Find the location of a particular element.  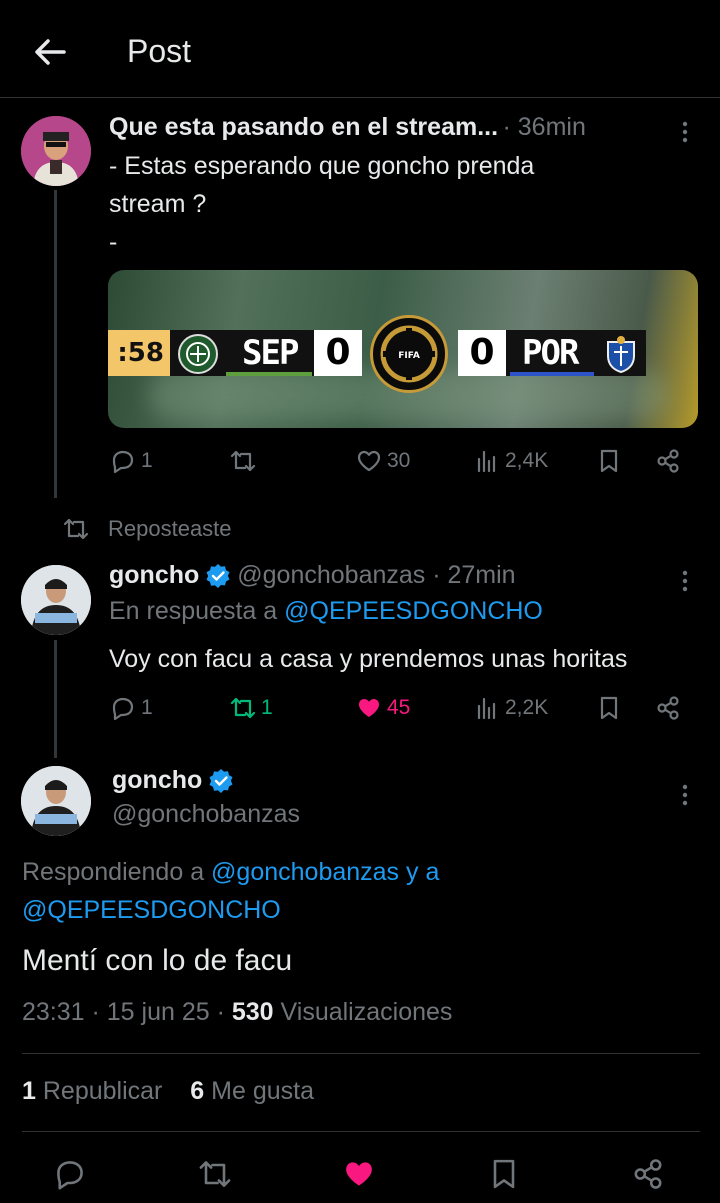

views-button: 2,2K is located at coordinates (510, 708).